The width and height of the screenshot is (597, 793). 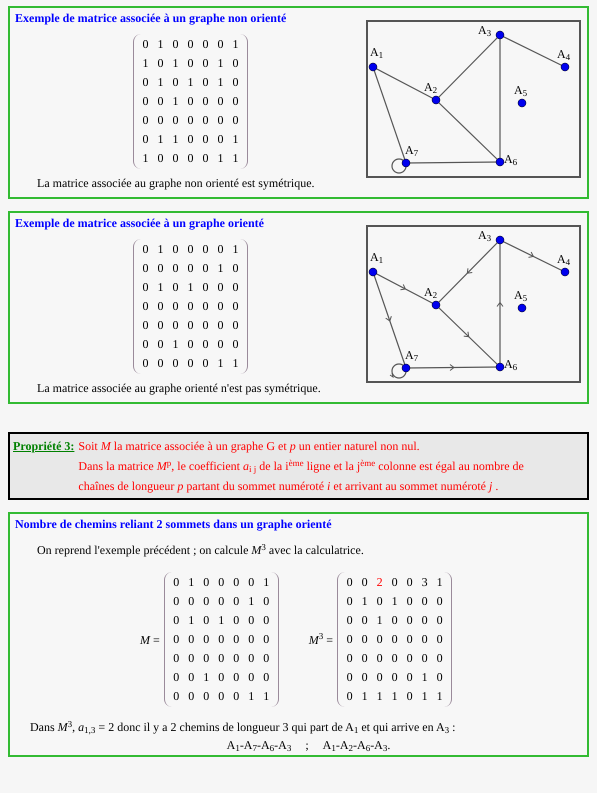 I want to click on vertex-label: A$_{1}$, so click(x=377, y=257).